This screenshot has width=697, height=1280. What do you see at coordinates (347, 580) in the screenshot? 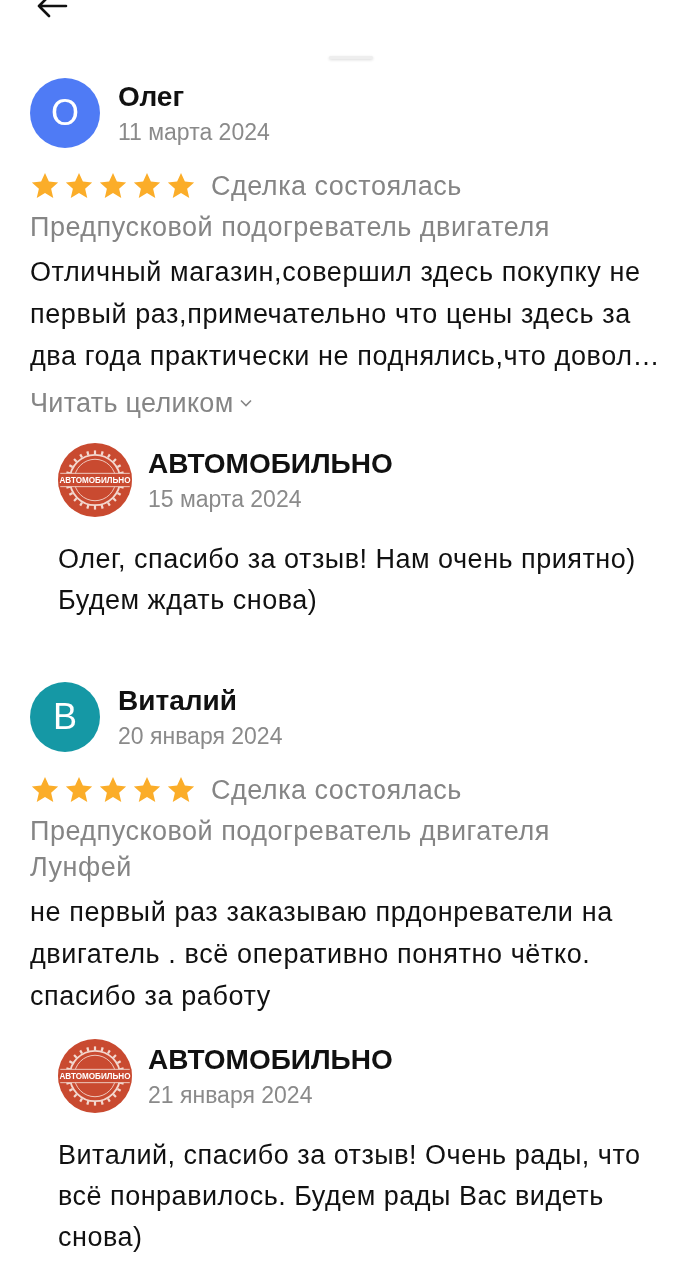
I see `reply-text: Олег, спасибо за отзыв! Нам очень приятно) Будем ждать снова)` at bounding box center [347, 580].